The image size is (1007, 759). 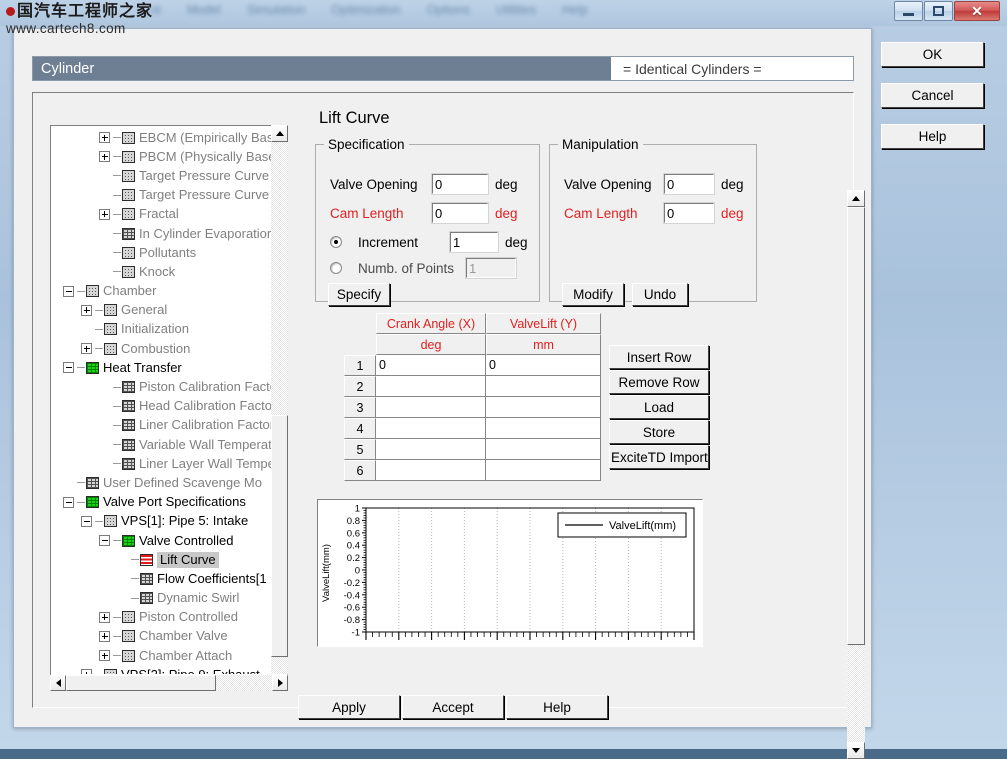 I want to click on insert-row-button: Insert Row, so click(x=659, y=357).